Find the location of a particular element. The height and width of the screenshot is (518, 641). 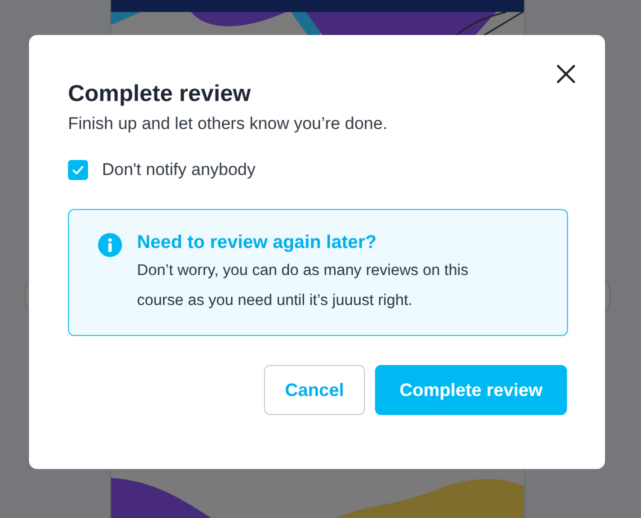

dialog-subtitle: Finish up and let others know you’re done. is located at coordinates (228, 124).